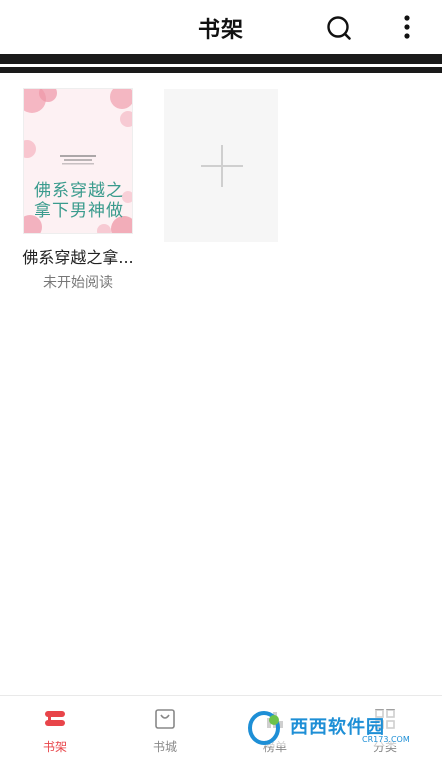 Image resolution: width=442 pixels, height=757 pixels. Describe the element at coordinates (221, 70) in the screenshot. I see `divider-bar-bottom` at that location.